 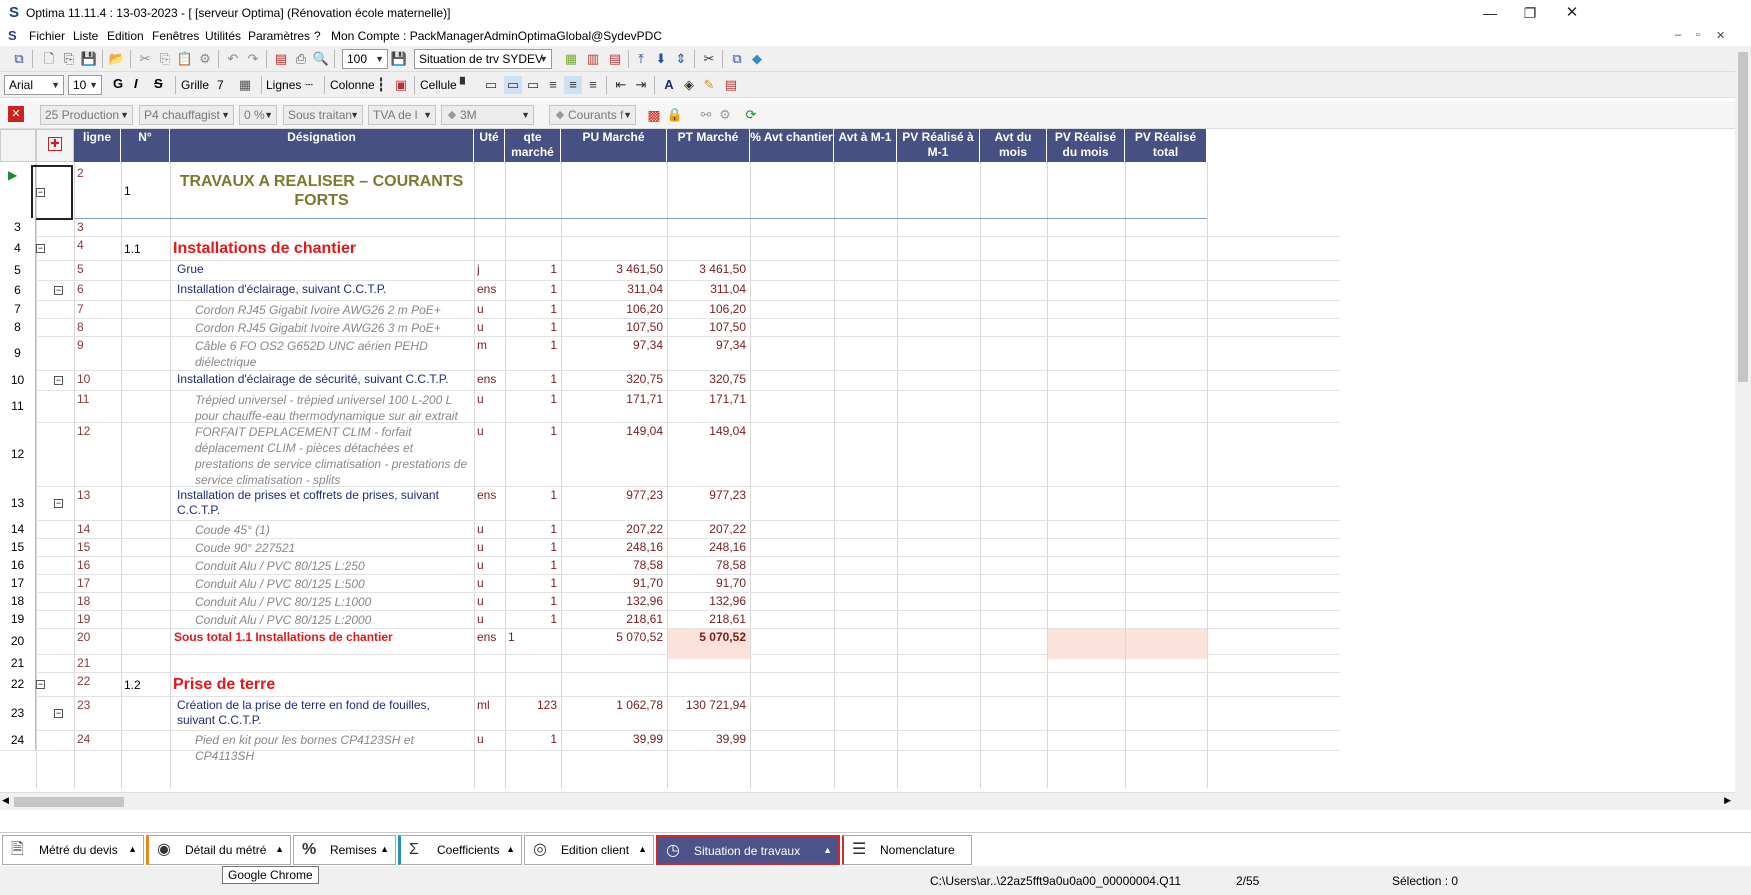 What do you see at coordinates (1743, 217) in the screenshot?
I see `vertical-scroll-thumb` at bounding box center [1743, 217].